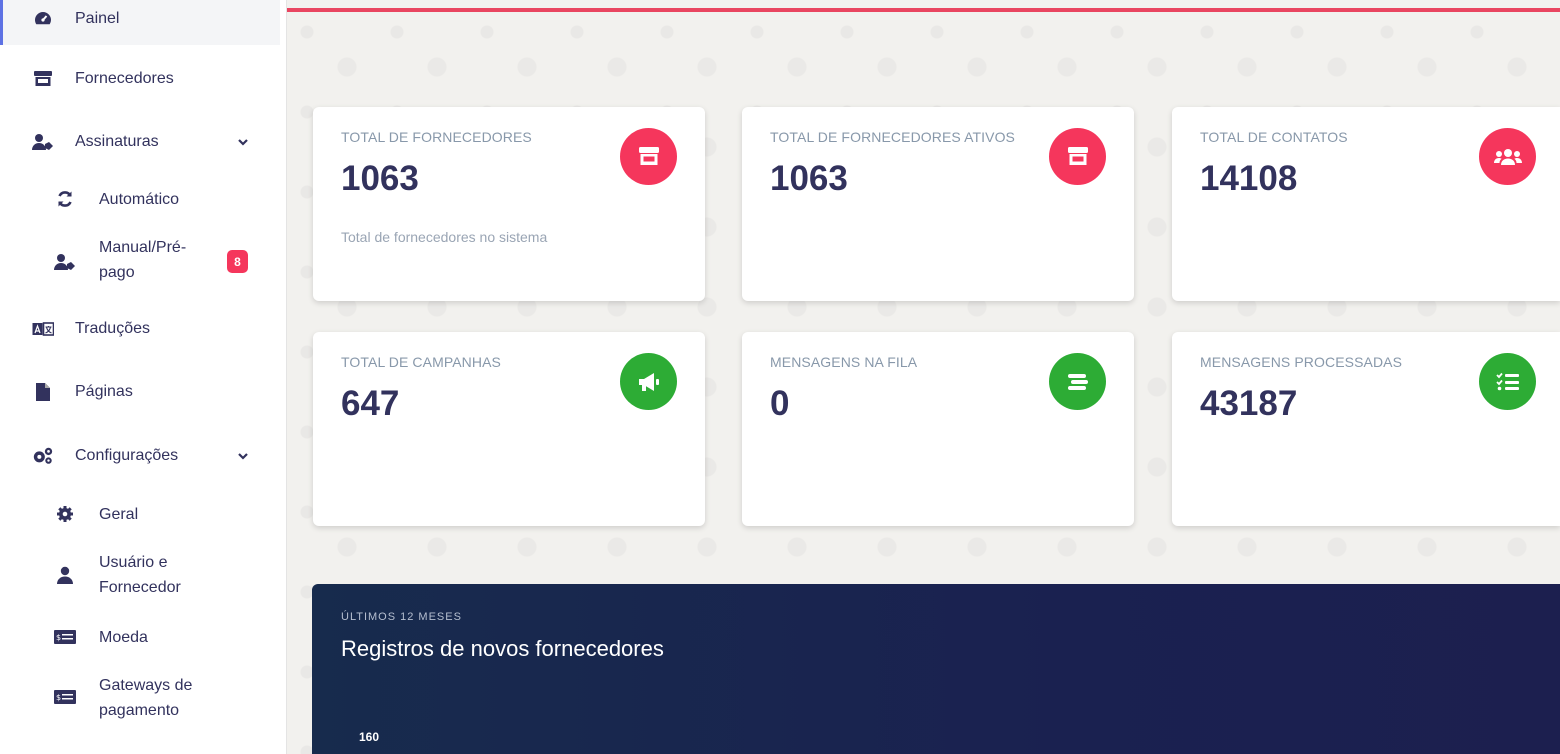 The width and height of the screenshot is (1560, 754). What do you see at coordinates (127, 455) in the screenshot?
I see `sidebar-item-label: Configurações` at bounding box center [127, 455].